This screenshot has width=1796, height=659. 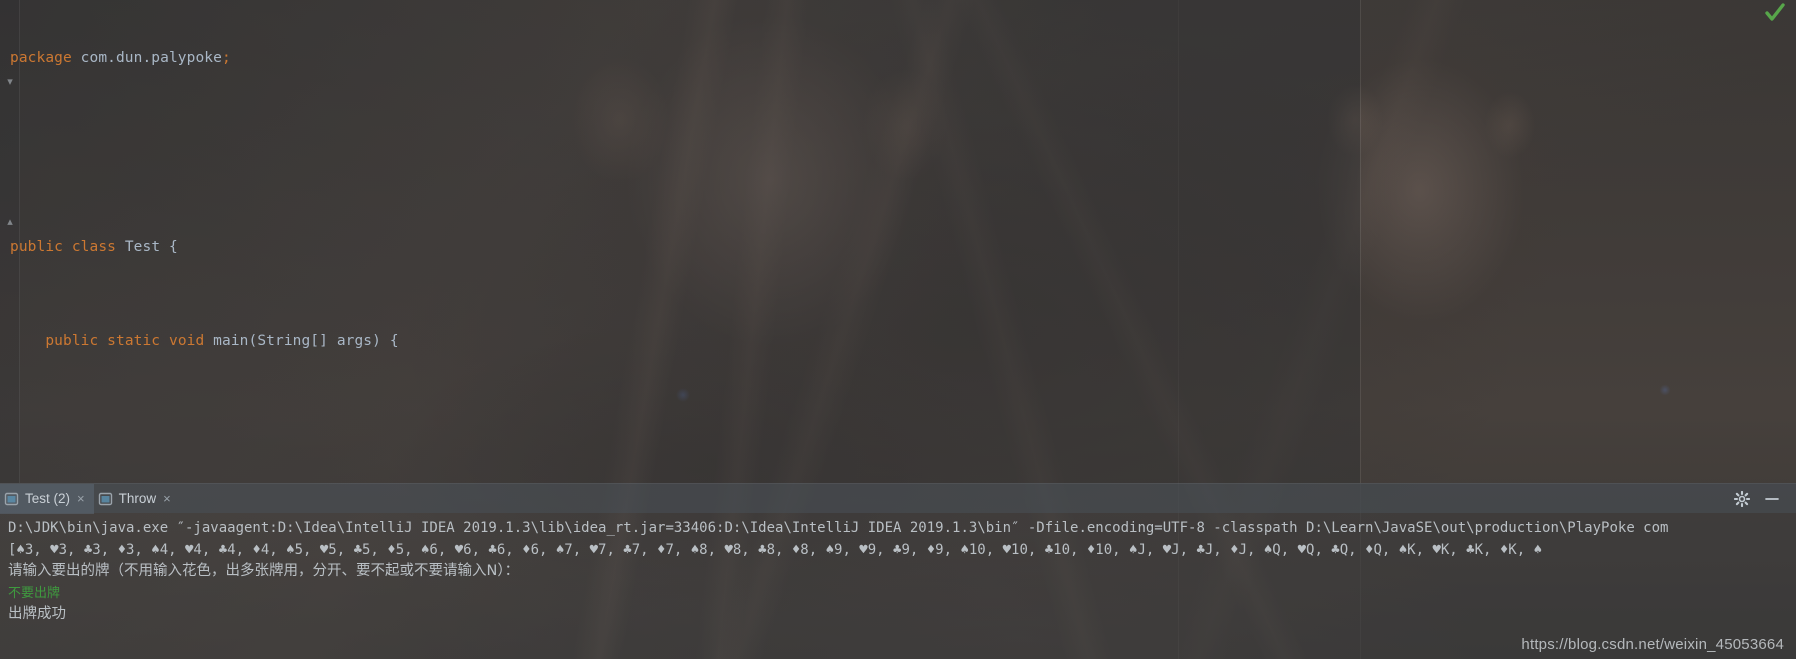 What do you see at coordinates (1772, 499) in the screenshot?
I see `minimize-icon` at bounding box center [1772, 499].